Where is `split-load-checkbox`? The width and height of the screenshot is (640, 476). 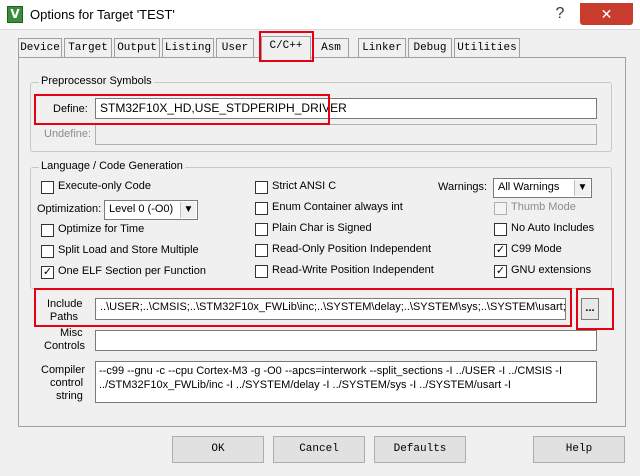
split-load-checkbox is located at coordinates (47, 251).